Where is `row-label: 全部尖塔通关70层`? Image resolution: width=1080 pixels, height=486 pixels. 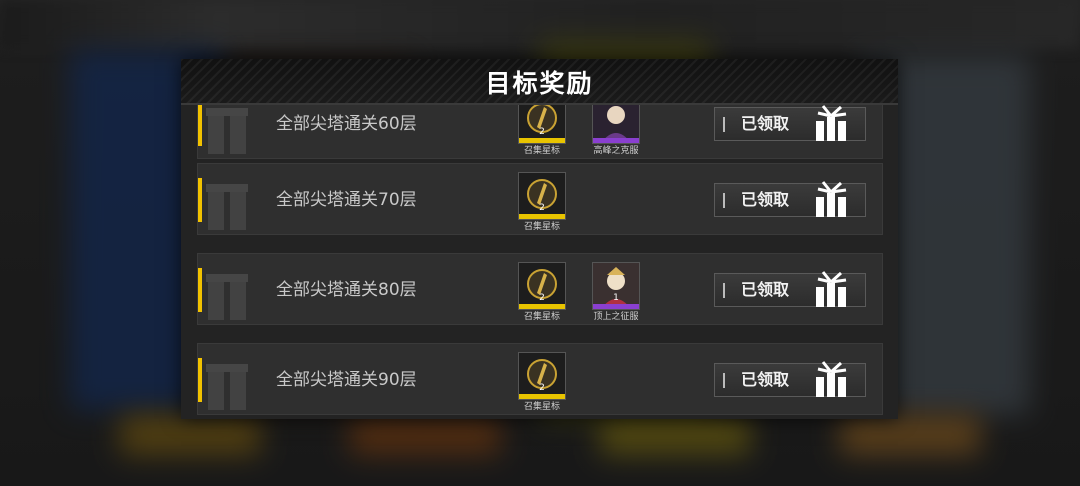 row-label: 全部尖塔通关70层 is located at coordinates (346, 200).